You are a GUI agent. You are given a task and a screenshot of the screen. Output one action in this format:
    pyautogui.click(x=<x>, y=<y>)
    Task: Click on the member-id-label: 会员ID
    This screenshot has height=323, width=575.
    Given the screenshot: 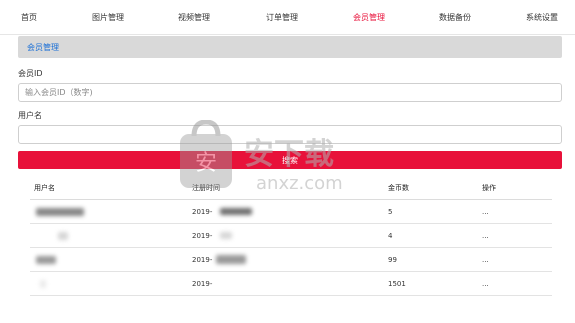 What is the action you would take?
    pyautogui.click(x=30, y=73)
    